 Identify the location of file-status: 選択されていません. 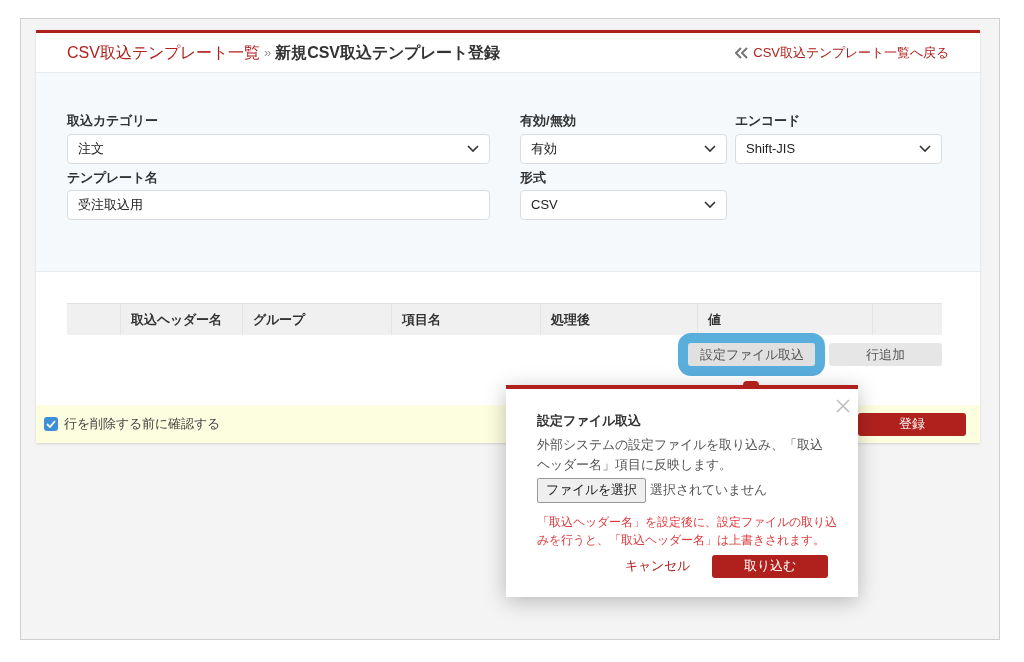
(708, 490).